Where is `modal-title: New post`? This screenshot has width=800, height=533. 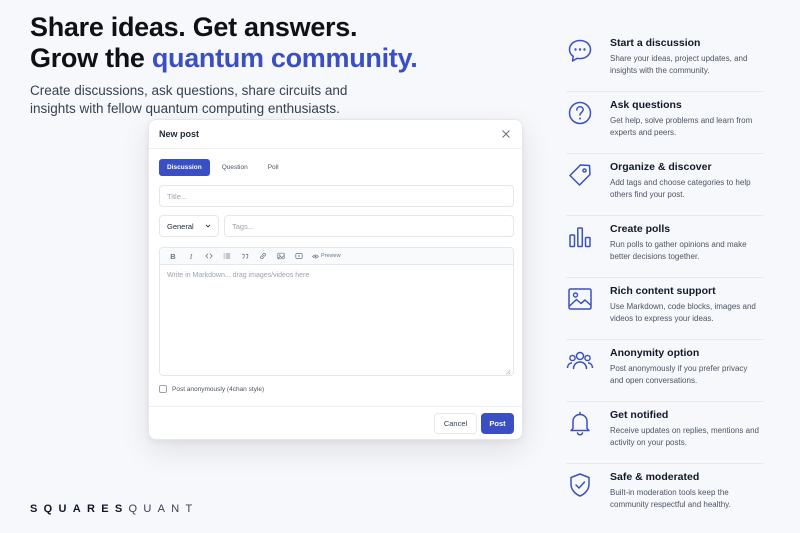 modal-title: New post is located at coordinates (179, 134).